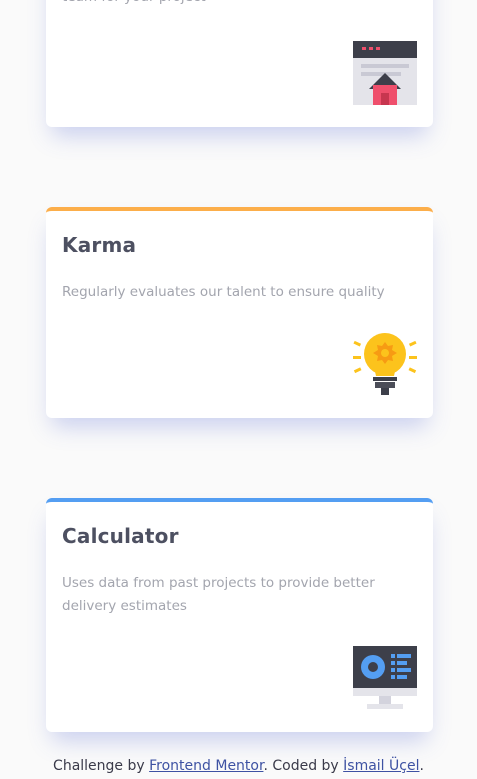  What do you see at coordinates (206, 766) in the screenshot?
I see `frontend-mentor-link: Frontend Mentor` at bounding box center [206, 766].